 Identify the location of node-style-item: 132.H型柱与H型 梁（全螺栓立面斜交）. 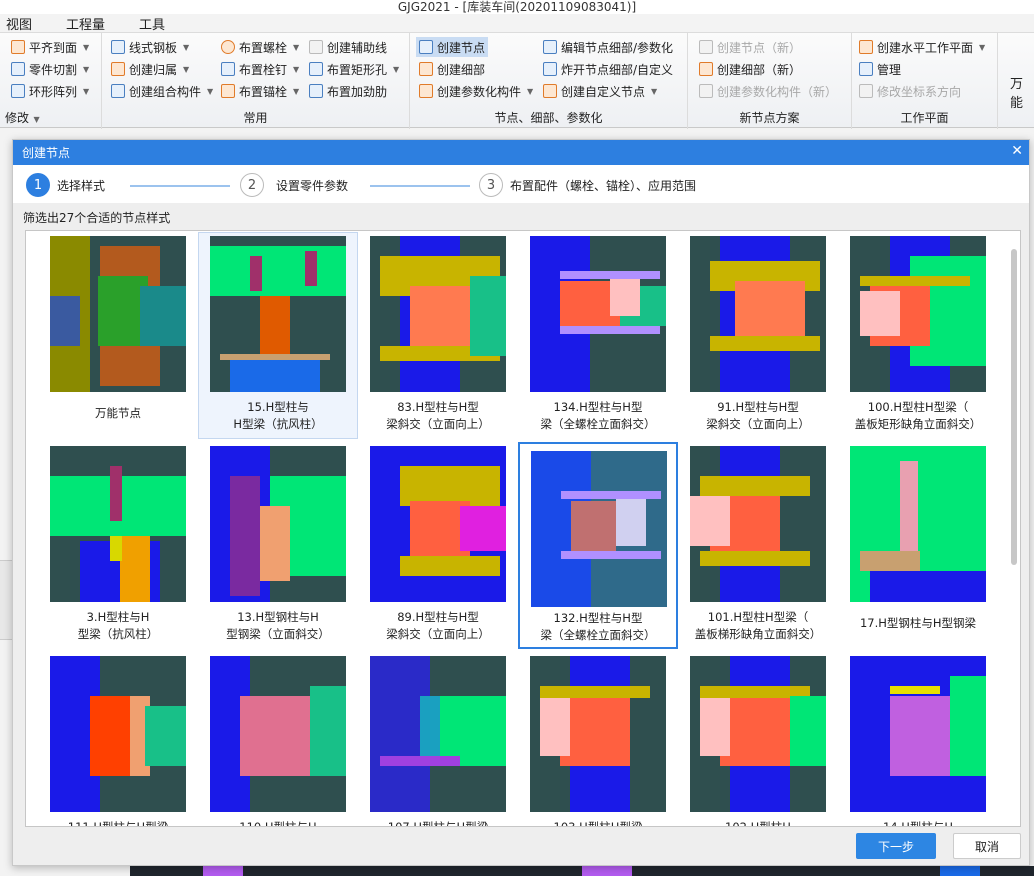
(598, 545).